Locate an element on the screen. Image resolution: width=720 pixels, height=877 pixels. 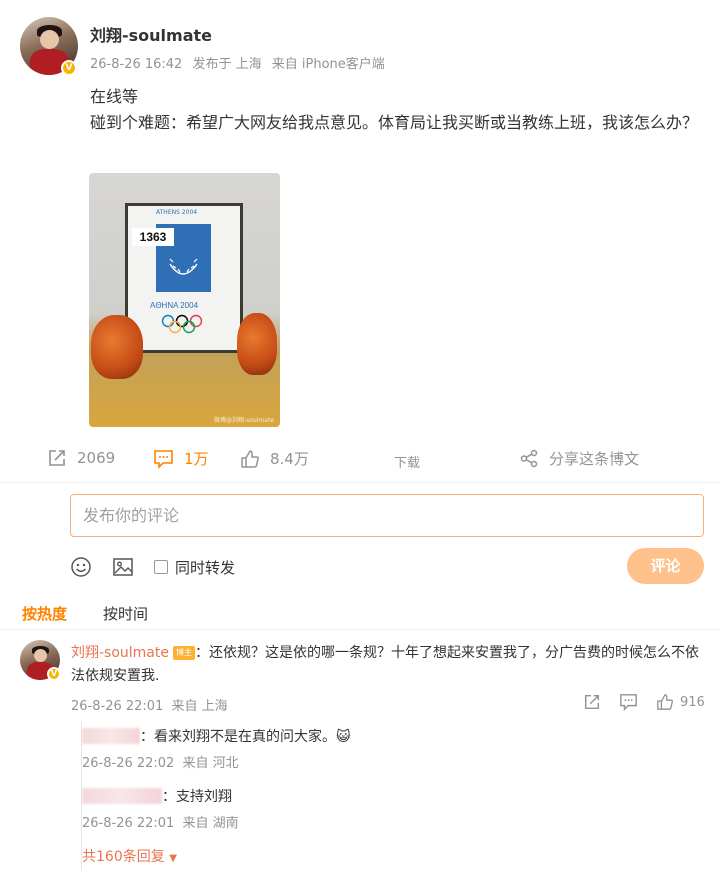
post-meta: 26-8-26 16:42 发布于 上海 来自 iPhone客户端 is located at coordinates (240, 62).